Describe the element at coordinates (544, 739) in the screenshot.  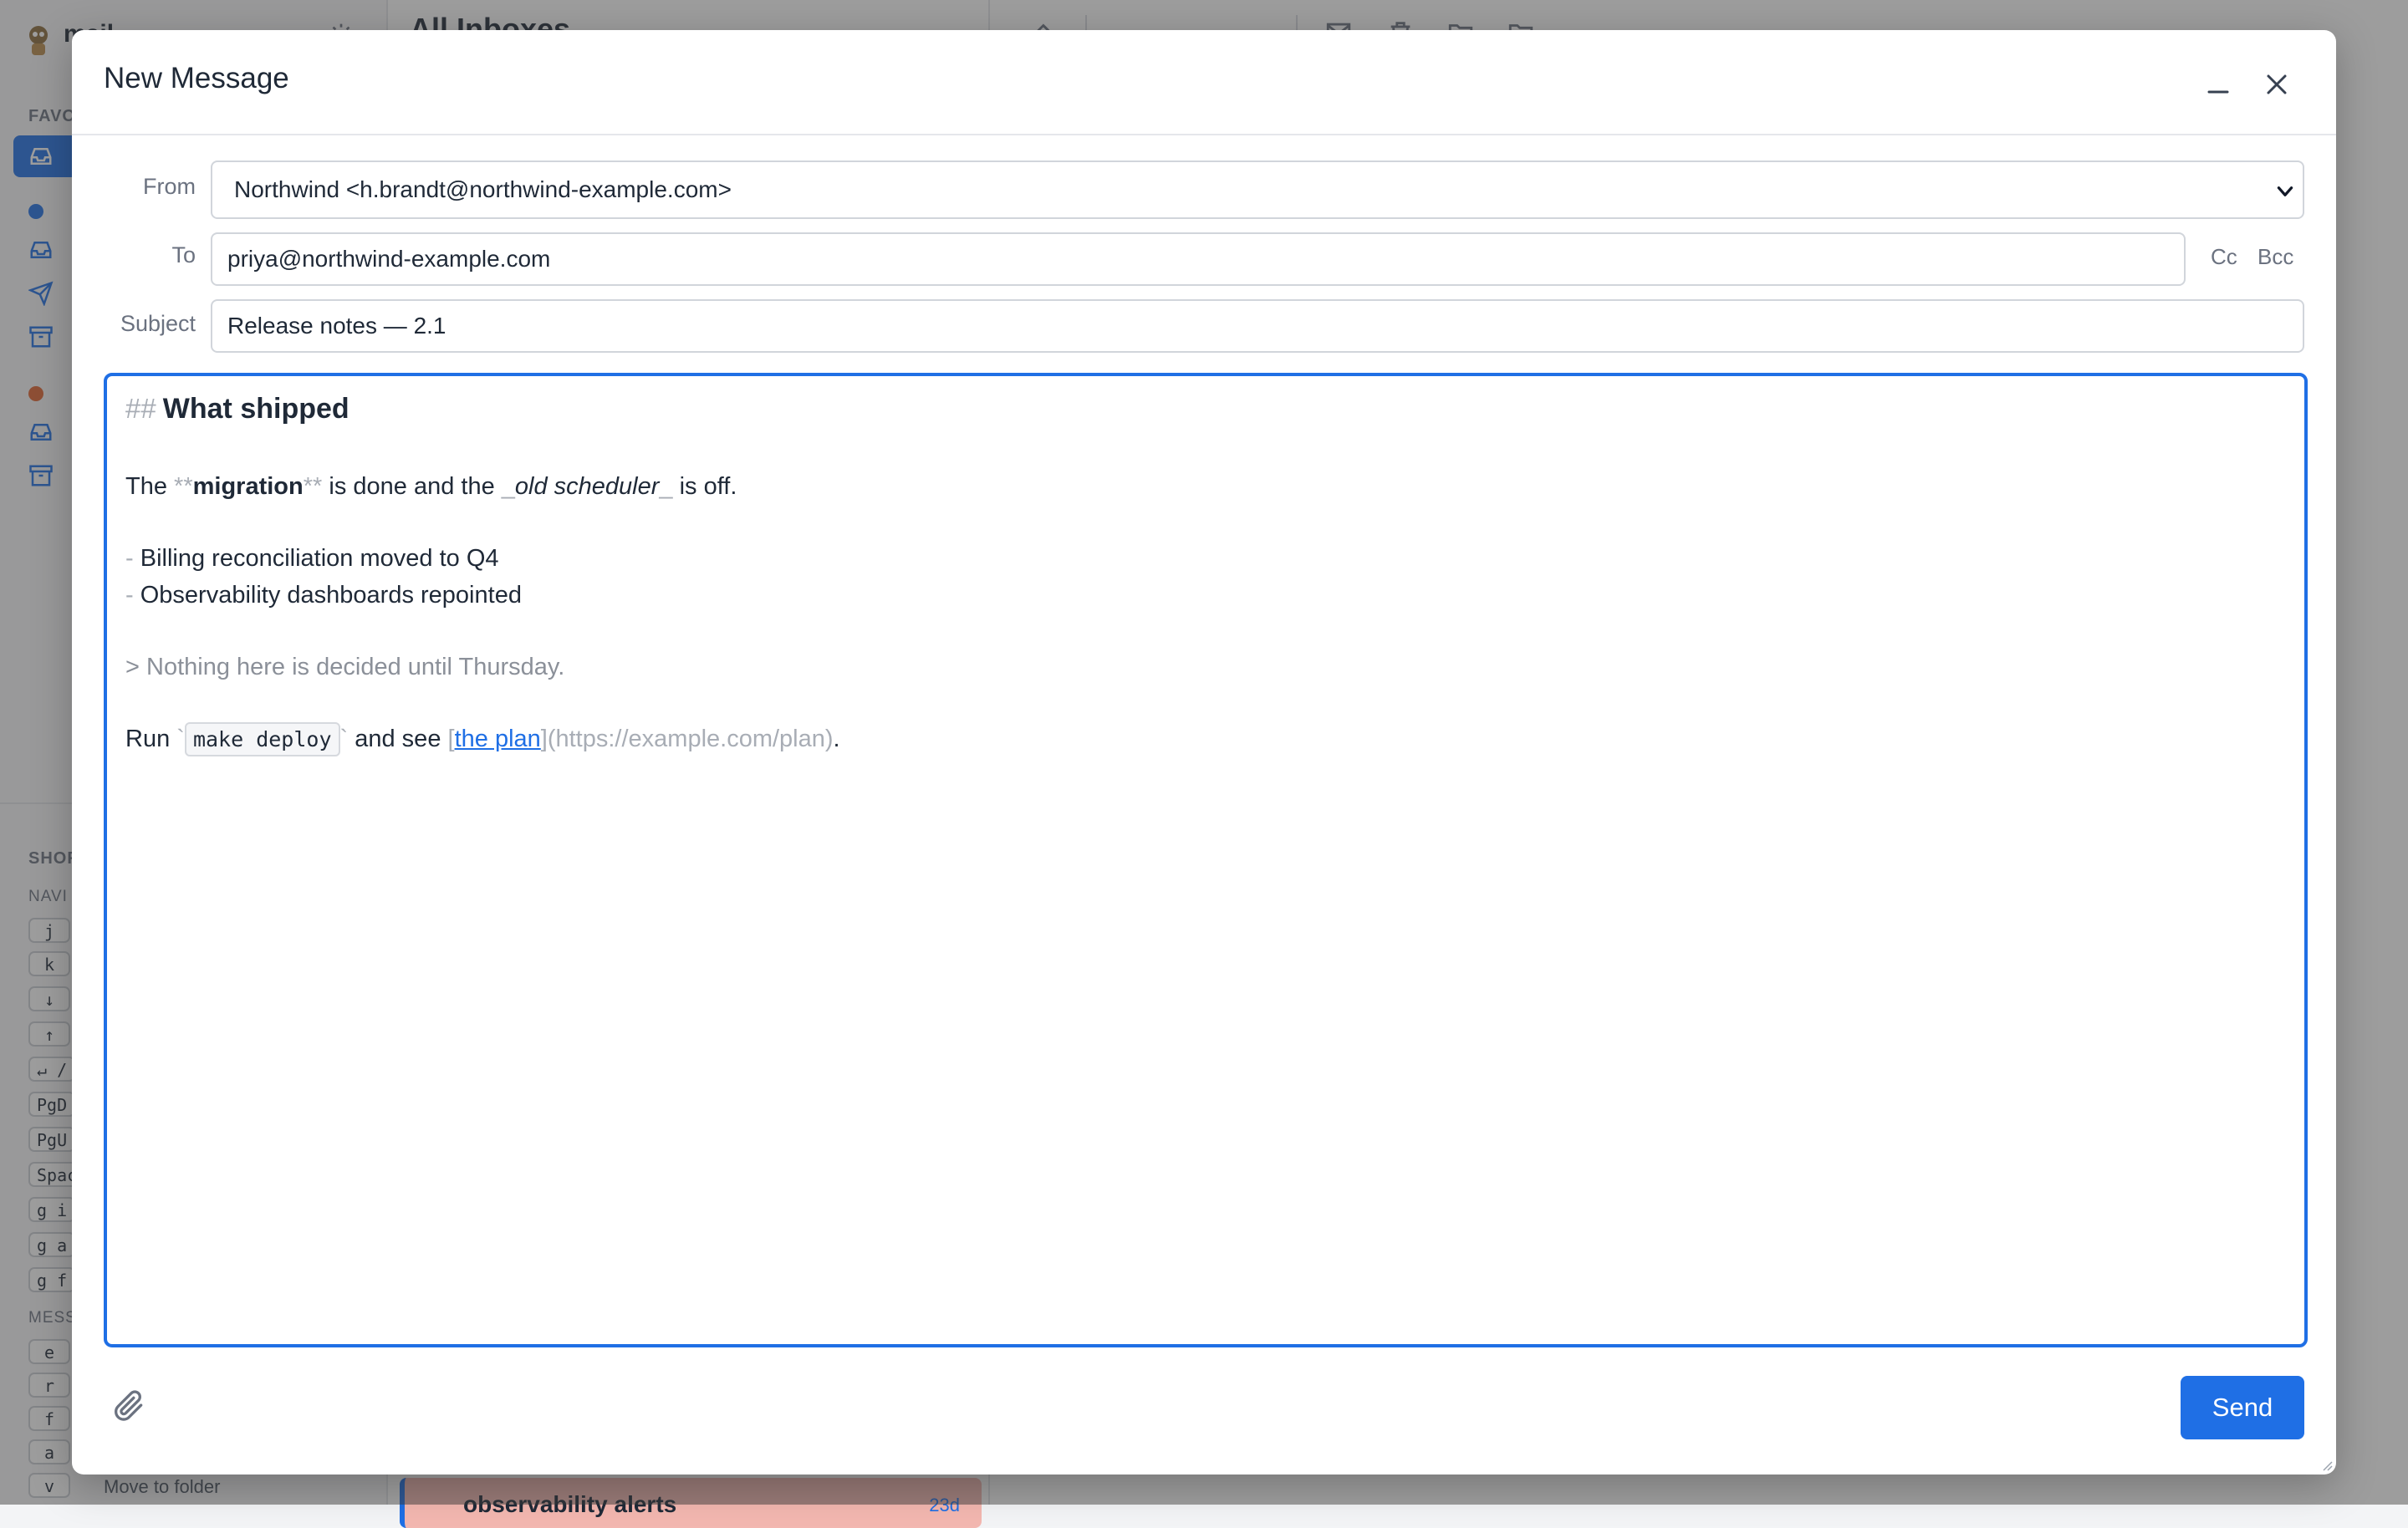
I see `link-bracket: ]` at that location.